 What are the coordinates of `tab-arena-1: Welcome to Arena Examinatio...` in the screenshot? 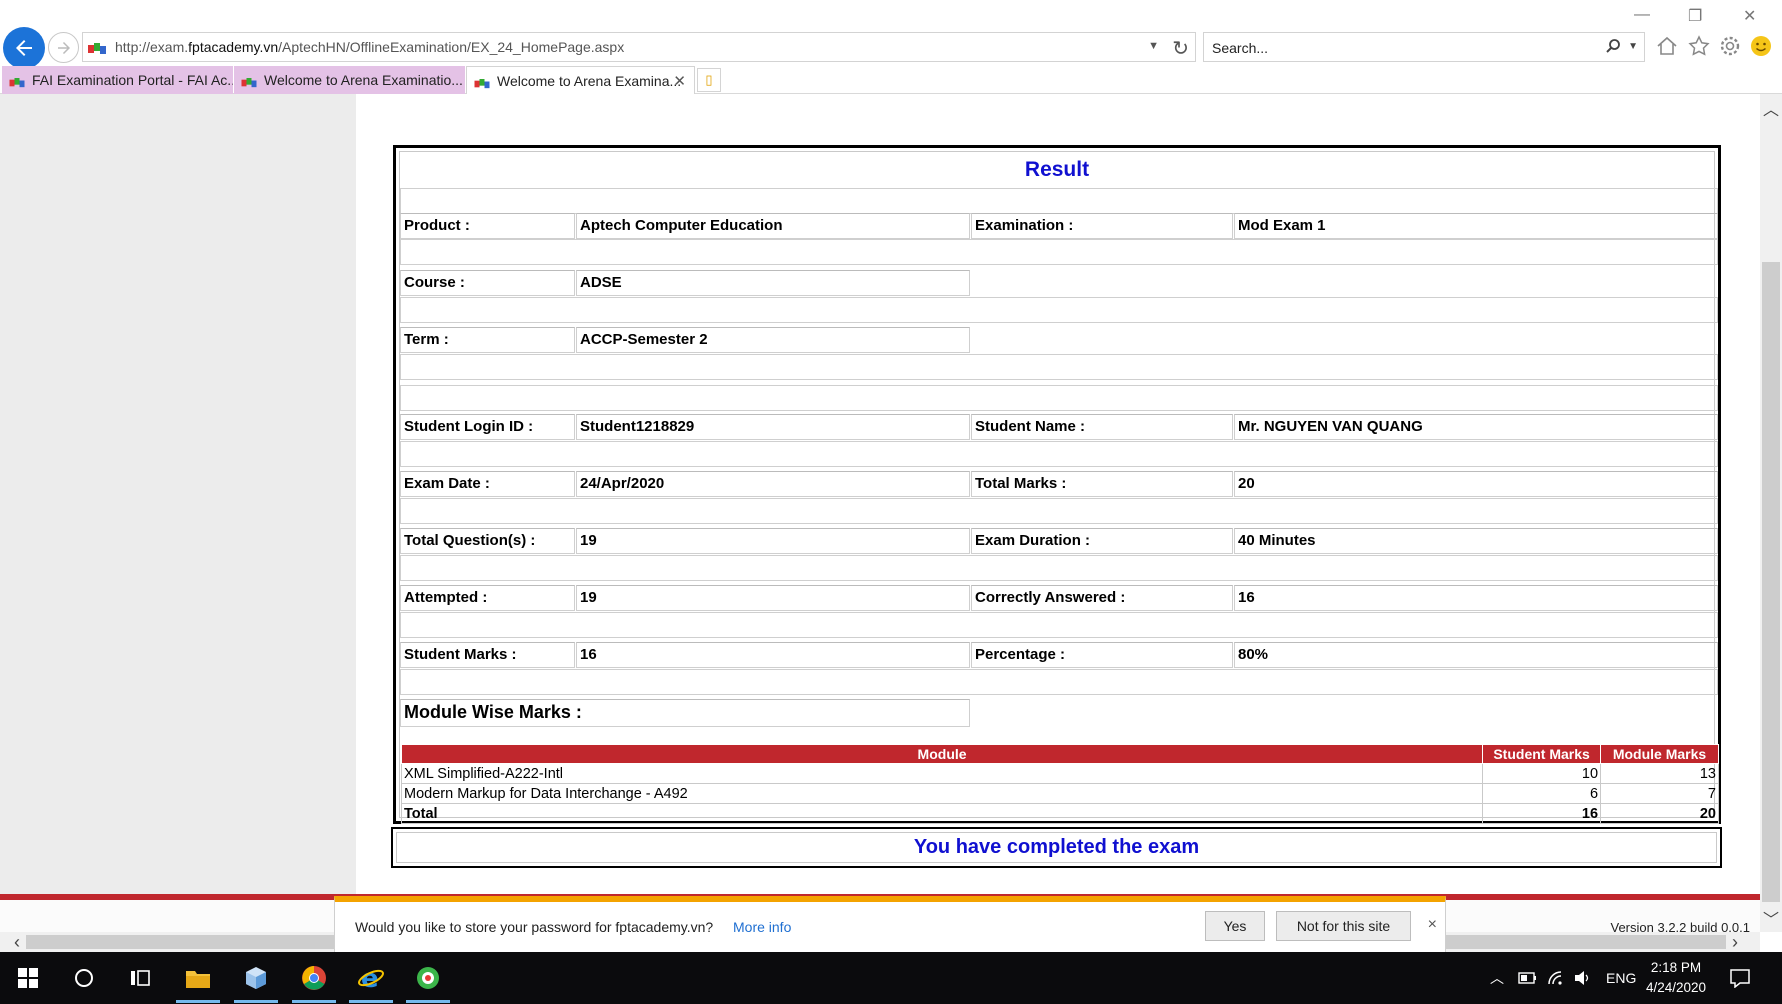 It's located at (349, 80).